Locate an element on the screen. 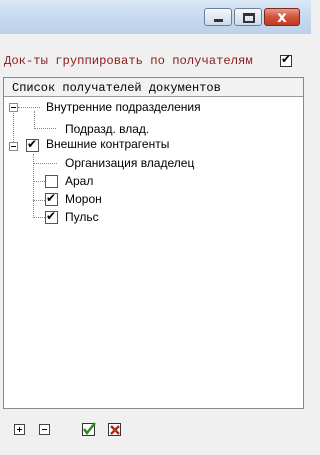 This screenshot has height=455, width=320. window-title-bar: x is located at coordinates (155, 17).